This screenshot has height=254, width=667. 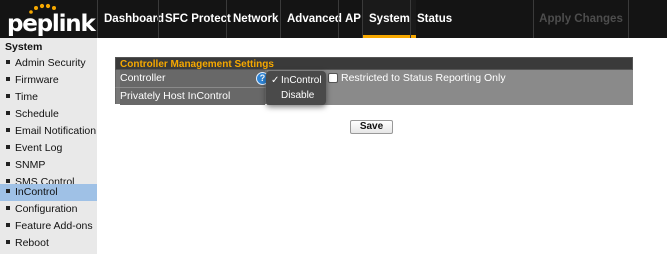 What do you see at coordinates (333, 78) in the screenshot?
I see `restricted-status-checkbox` at bounding box center [333, 78].